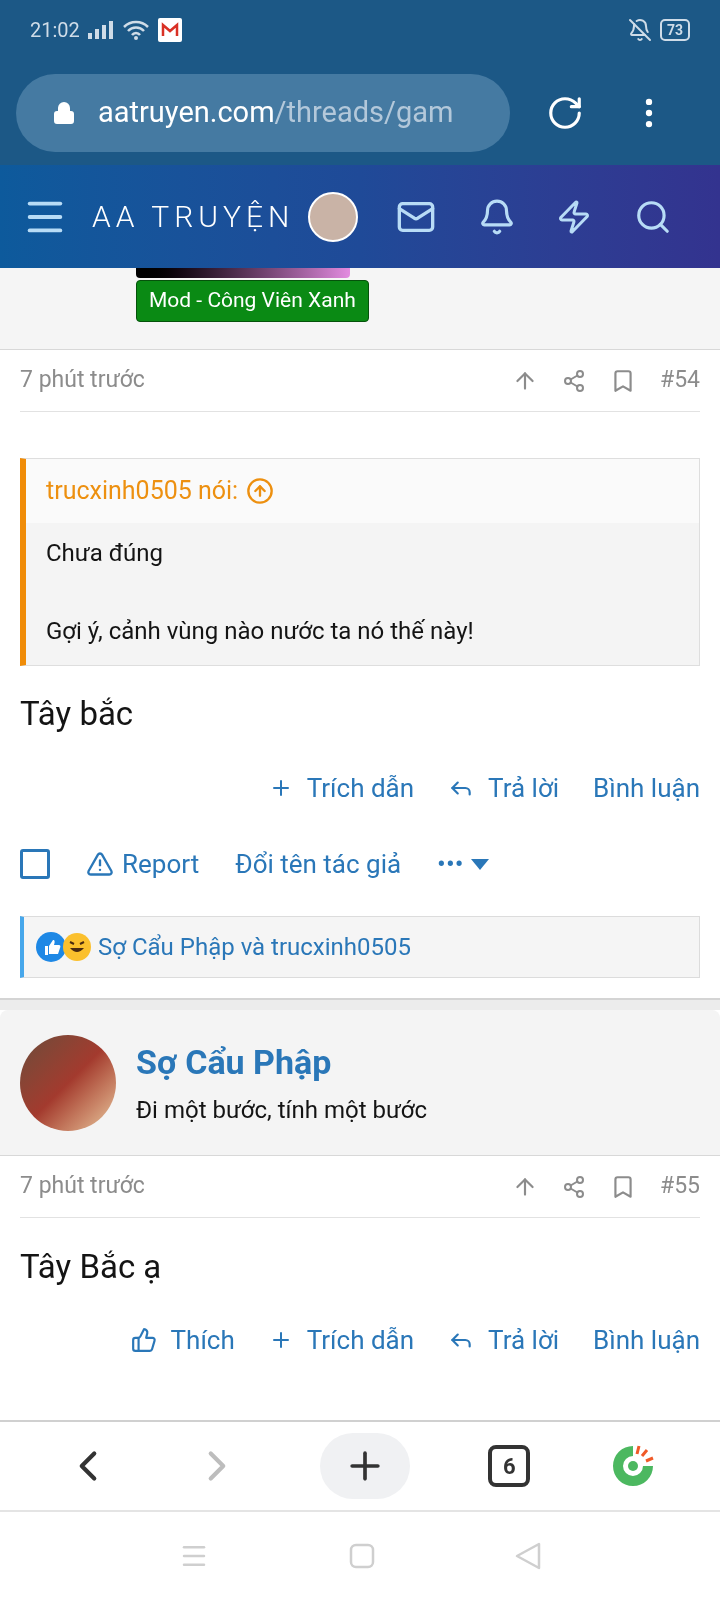  Describe the element at coordinates (64, 112) in the screenshot. I see `lock-icon` at that location.